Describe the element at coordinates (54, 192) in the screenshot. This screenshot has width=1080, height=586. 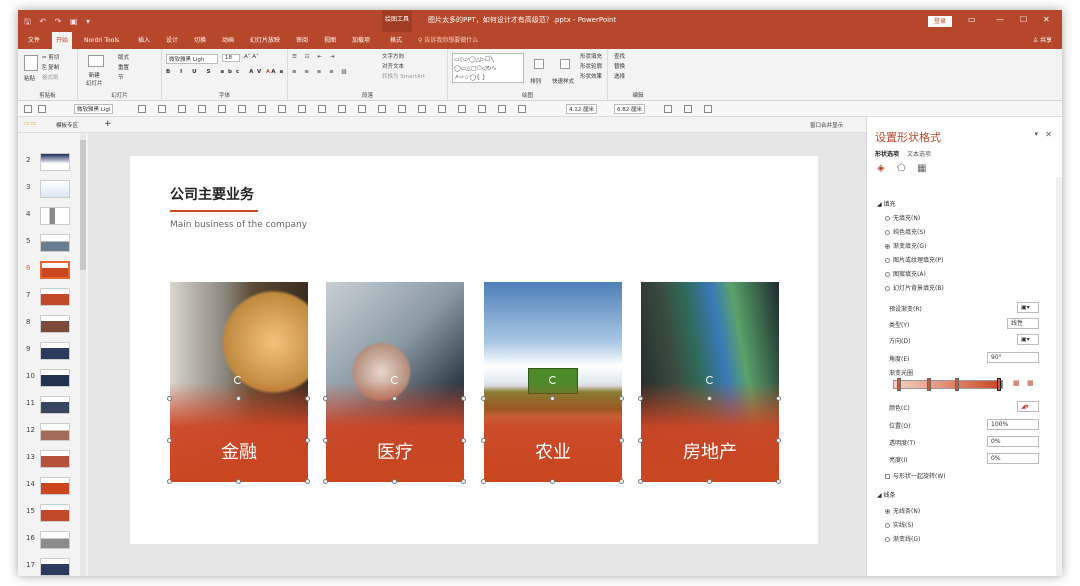
I see `slide-thumb: 3` at that location.